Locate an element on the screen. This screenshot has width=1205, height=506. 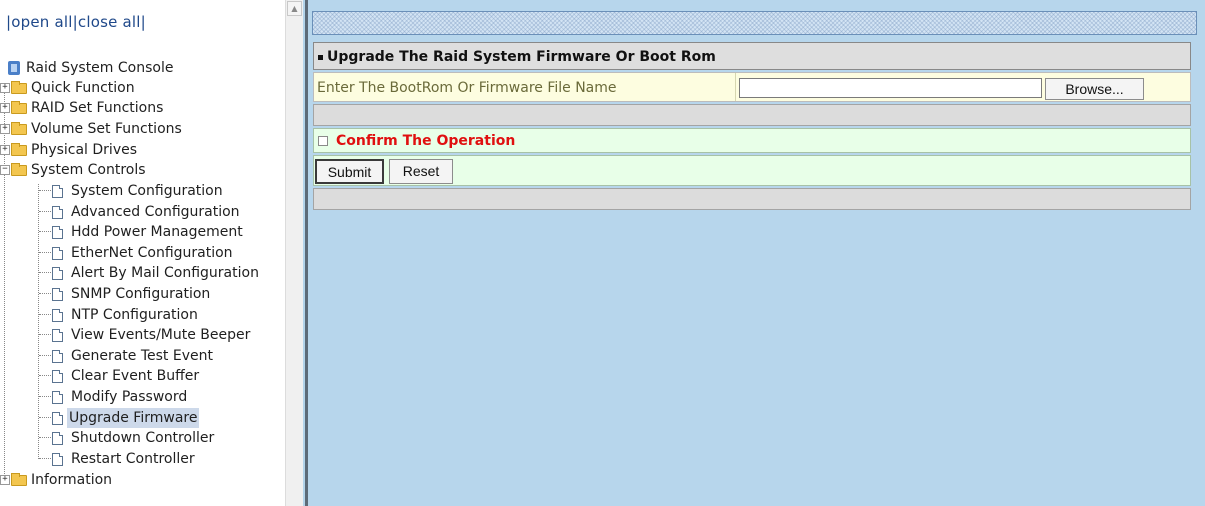
file-name-input is located at coordinates (890, 88).